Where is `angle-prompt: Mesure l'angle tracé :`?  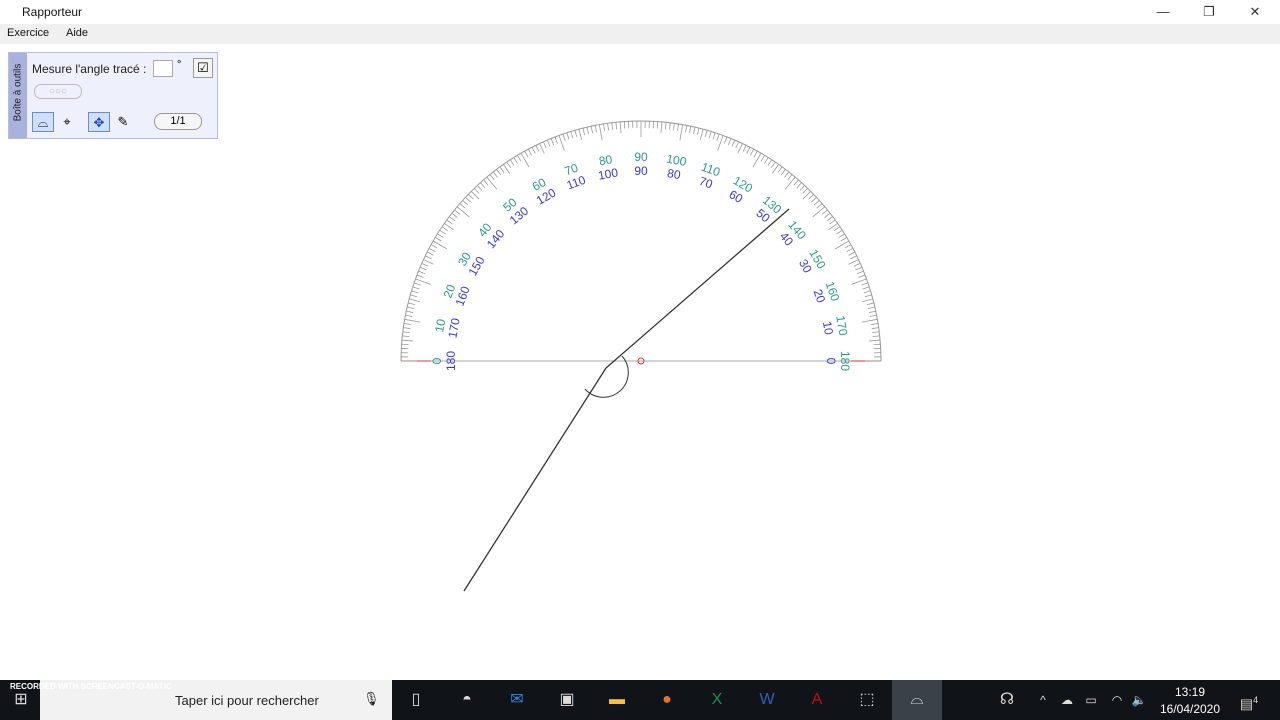 angle-prompt: Mesure l'angle tracé : is located at coordinates (89, 69).